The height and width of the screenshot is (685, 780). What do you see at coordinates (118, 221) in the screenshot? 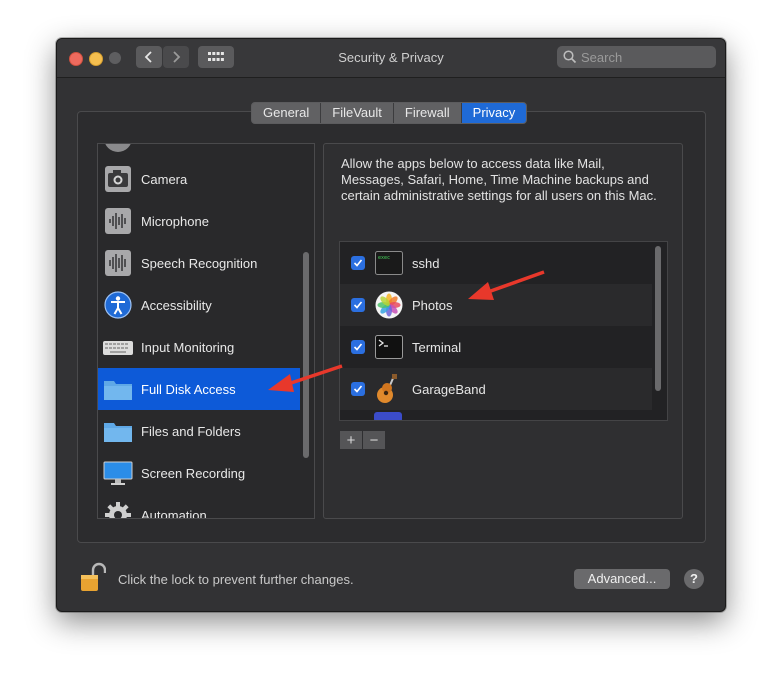
I see `microphone-icon` at bounding box center [118, 221].